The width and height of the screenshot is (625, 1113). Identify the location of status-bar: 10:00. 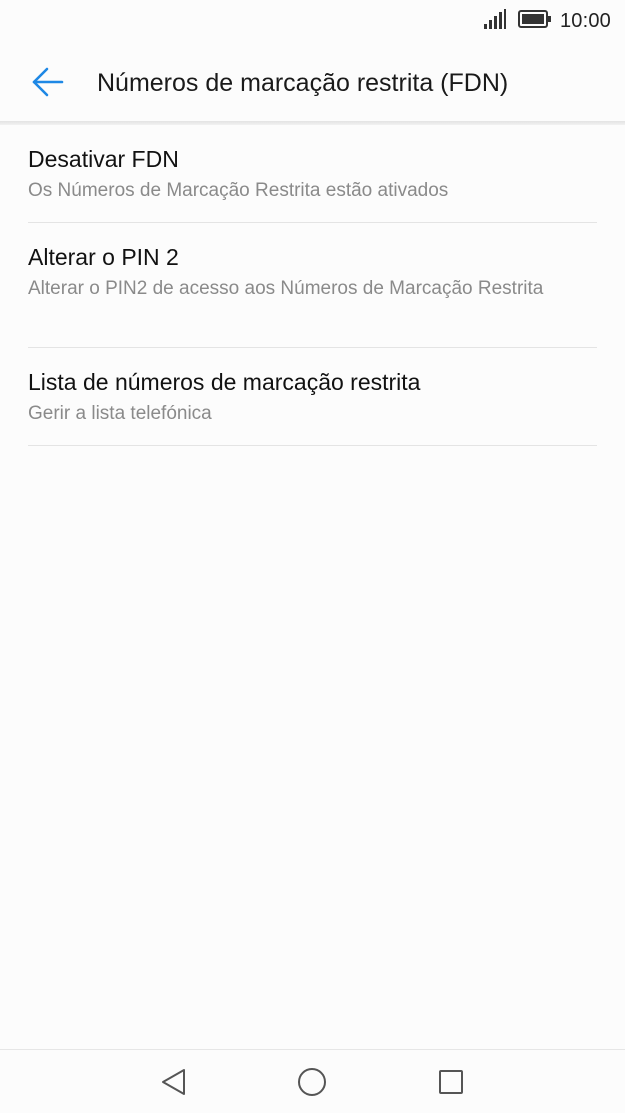
(312, 21).